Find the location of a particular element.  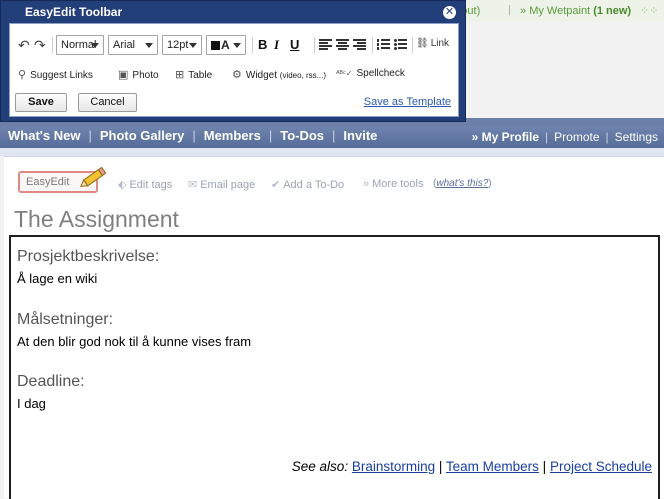

suggest-links-button: ⚲ Suggest Links is located at coordinates (55, 74).